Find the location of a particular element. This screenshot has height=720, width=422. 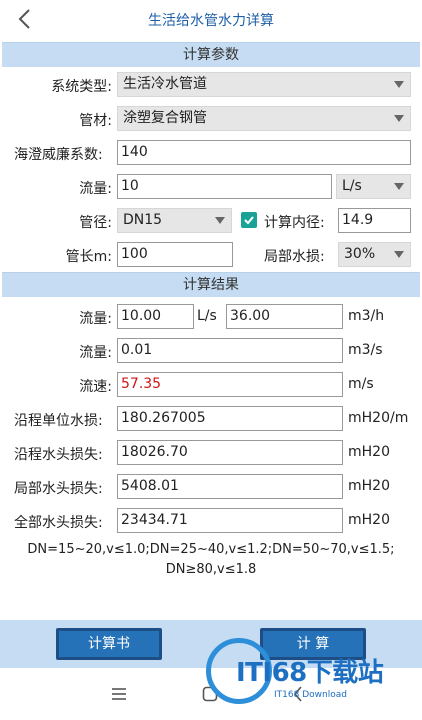

report-button: 计算书 is located at coordinates (109, 644).